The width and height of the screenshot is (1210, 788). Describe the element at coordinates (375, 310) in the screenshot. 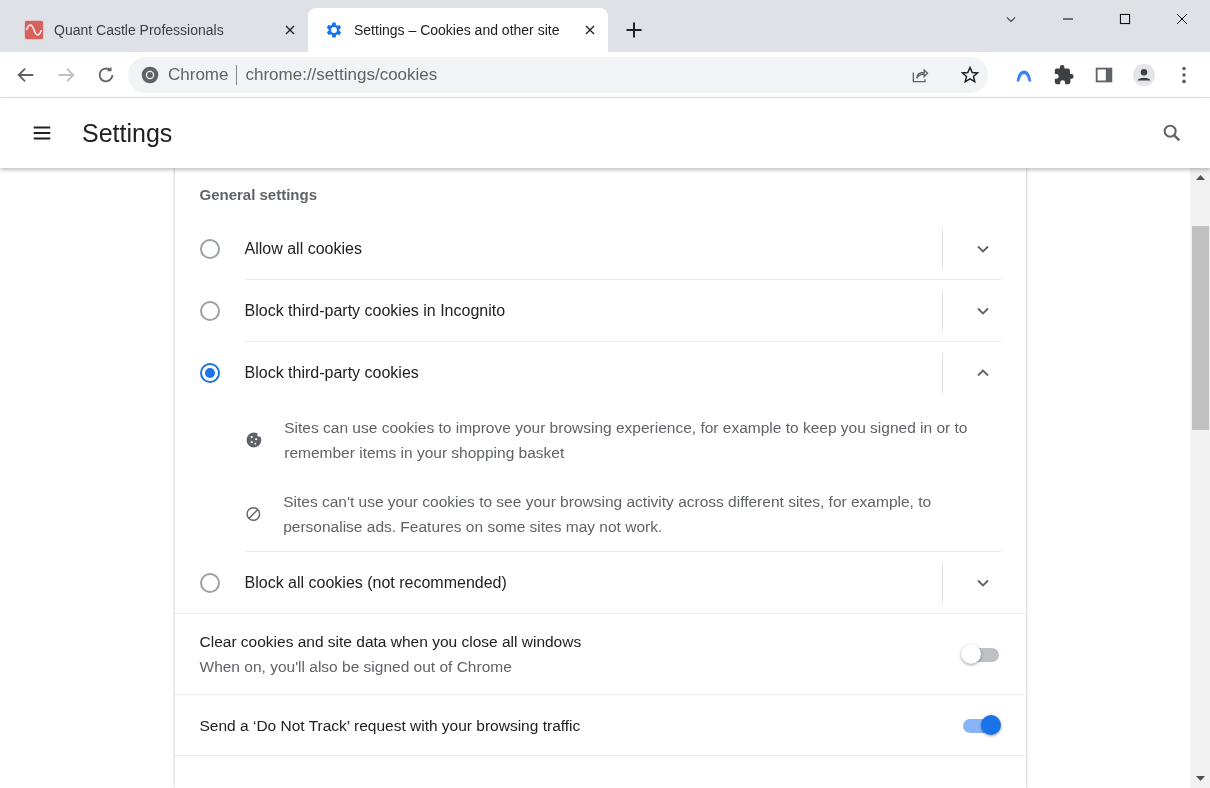

I see `option-label: Block third-party cookies in Incognito` at that location.